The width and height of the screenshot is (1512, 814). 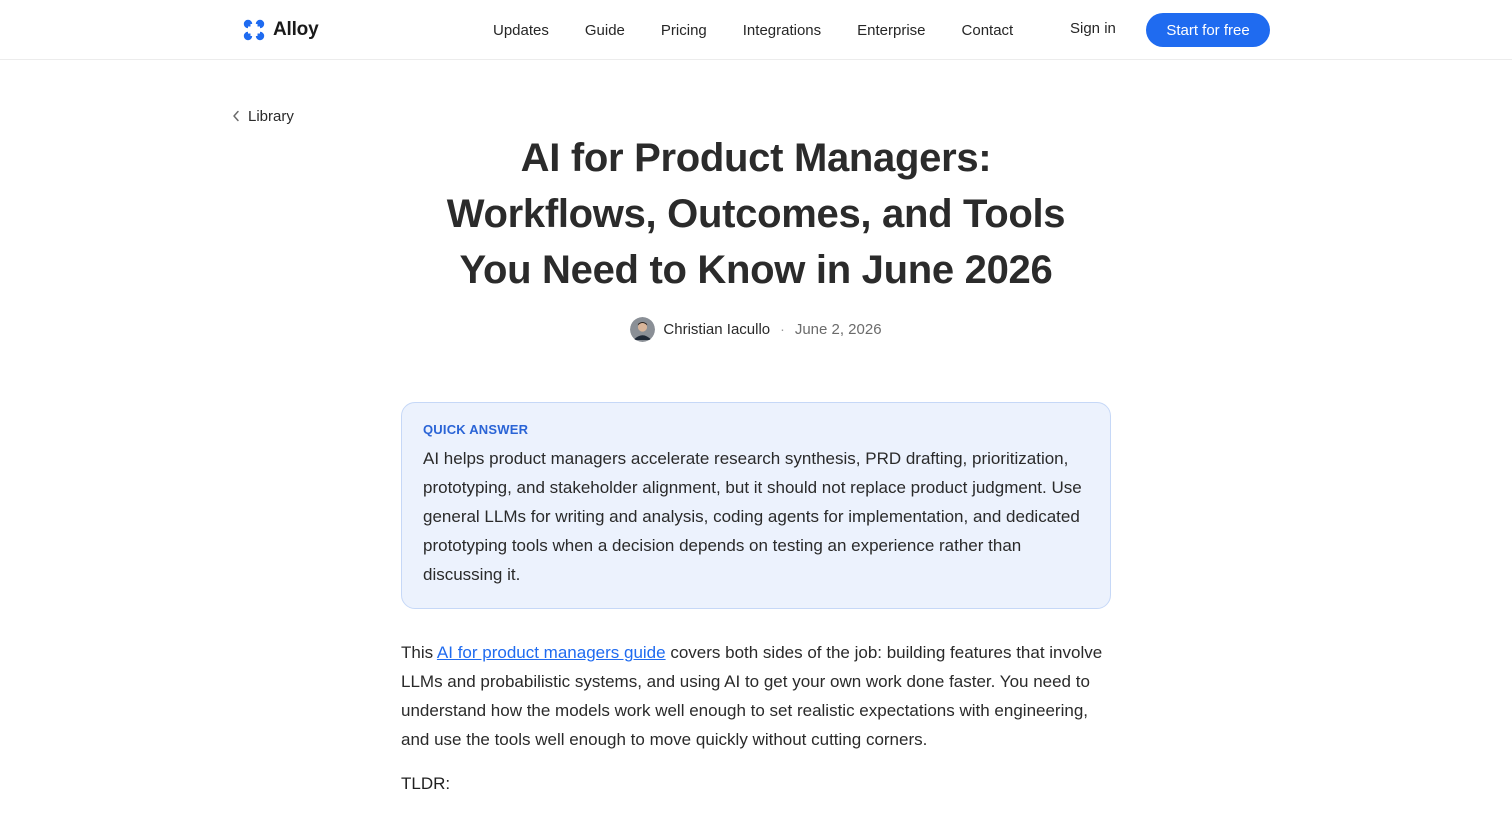 I want to click on start-for-free-button: Start for free, so click(x=1208, y=30).